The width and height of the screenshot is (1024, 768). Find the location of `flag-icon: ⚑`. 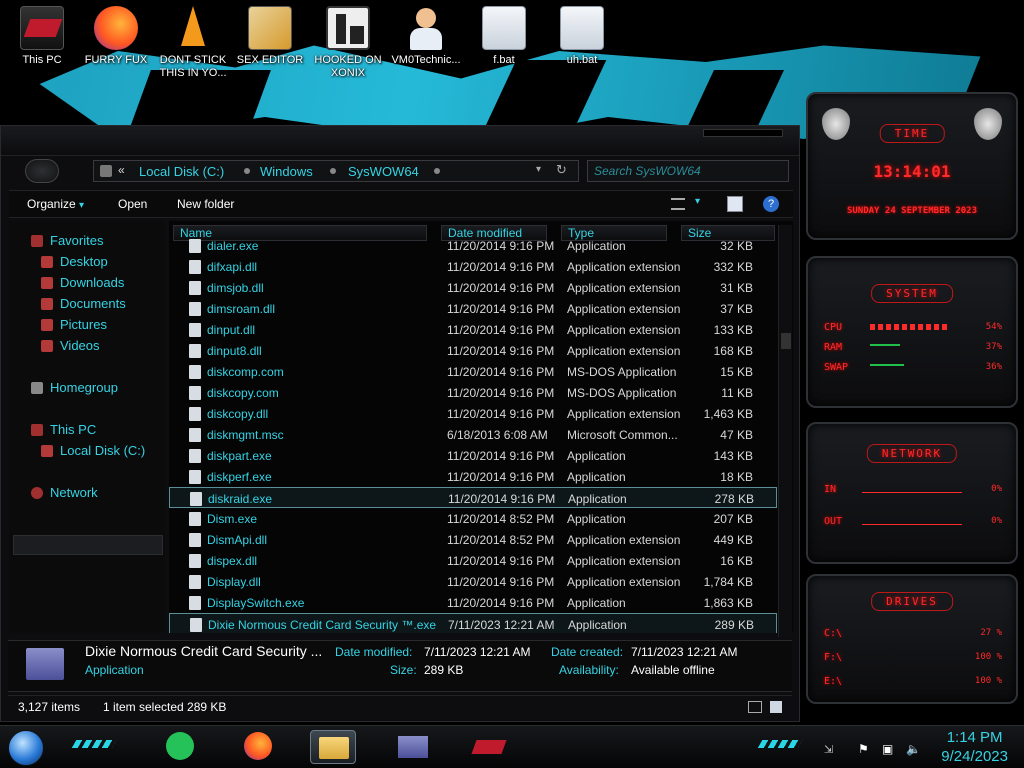

flag-icon: ⚑ is located at coordinates (865, 748).